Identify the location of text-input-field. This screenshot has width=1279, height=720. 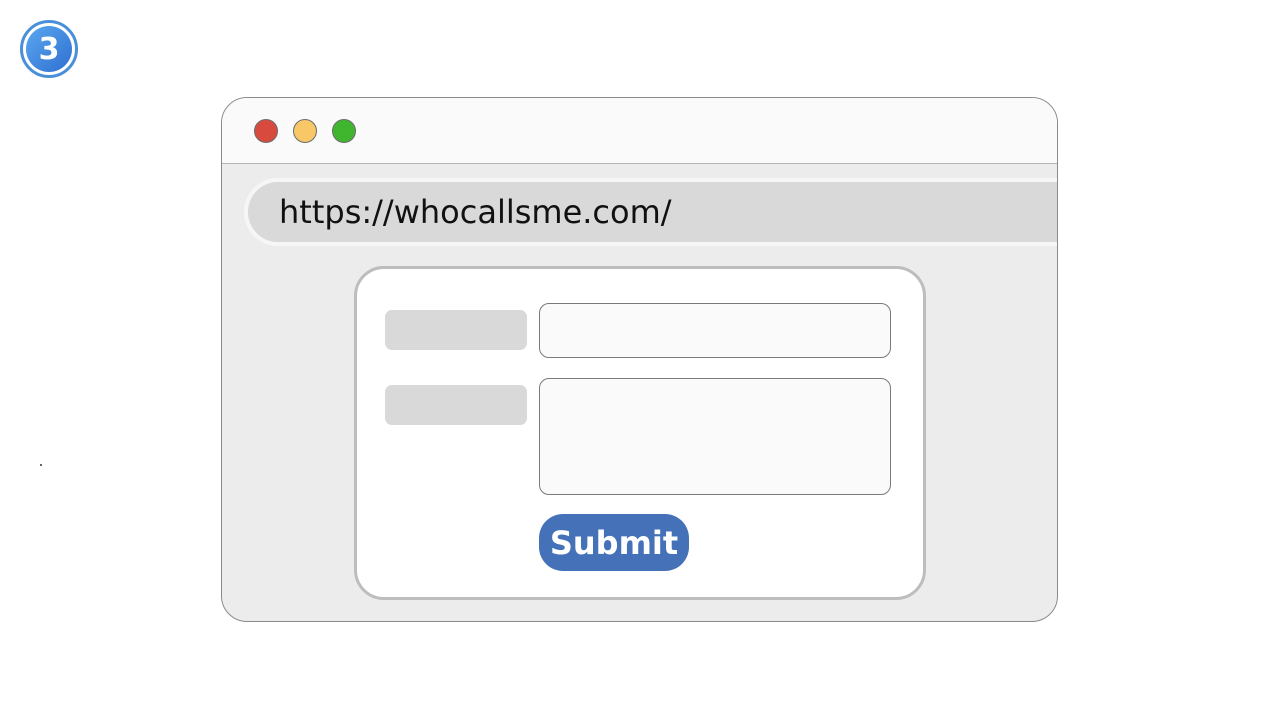
(715, 330).